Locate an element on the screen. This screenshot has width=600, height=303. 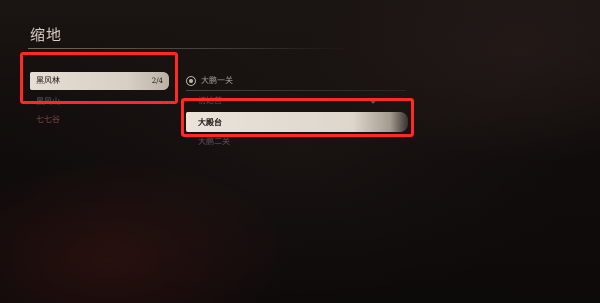
region-item: 七七谷 is located at coordinates (93, 120).